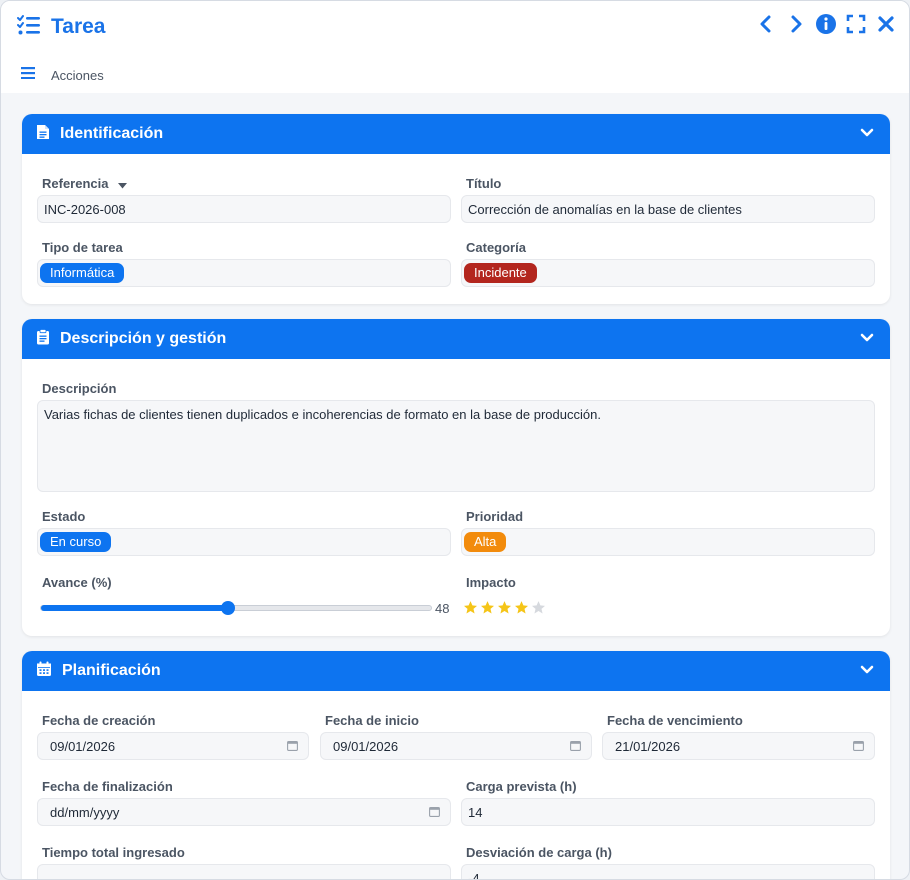 The height and width of the screenshot is (880, 910). I want to click on checklist-icon, so click(29, 27).